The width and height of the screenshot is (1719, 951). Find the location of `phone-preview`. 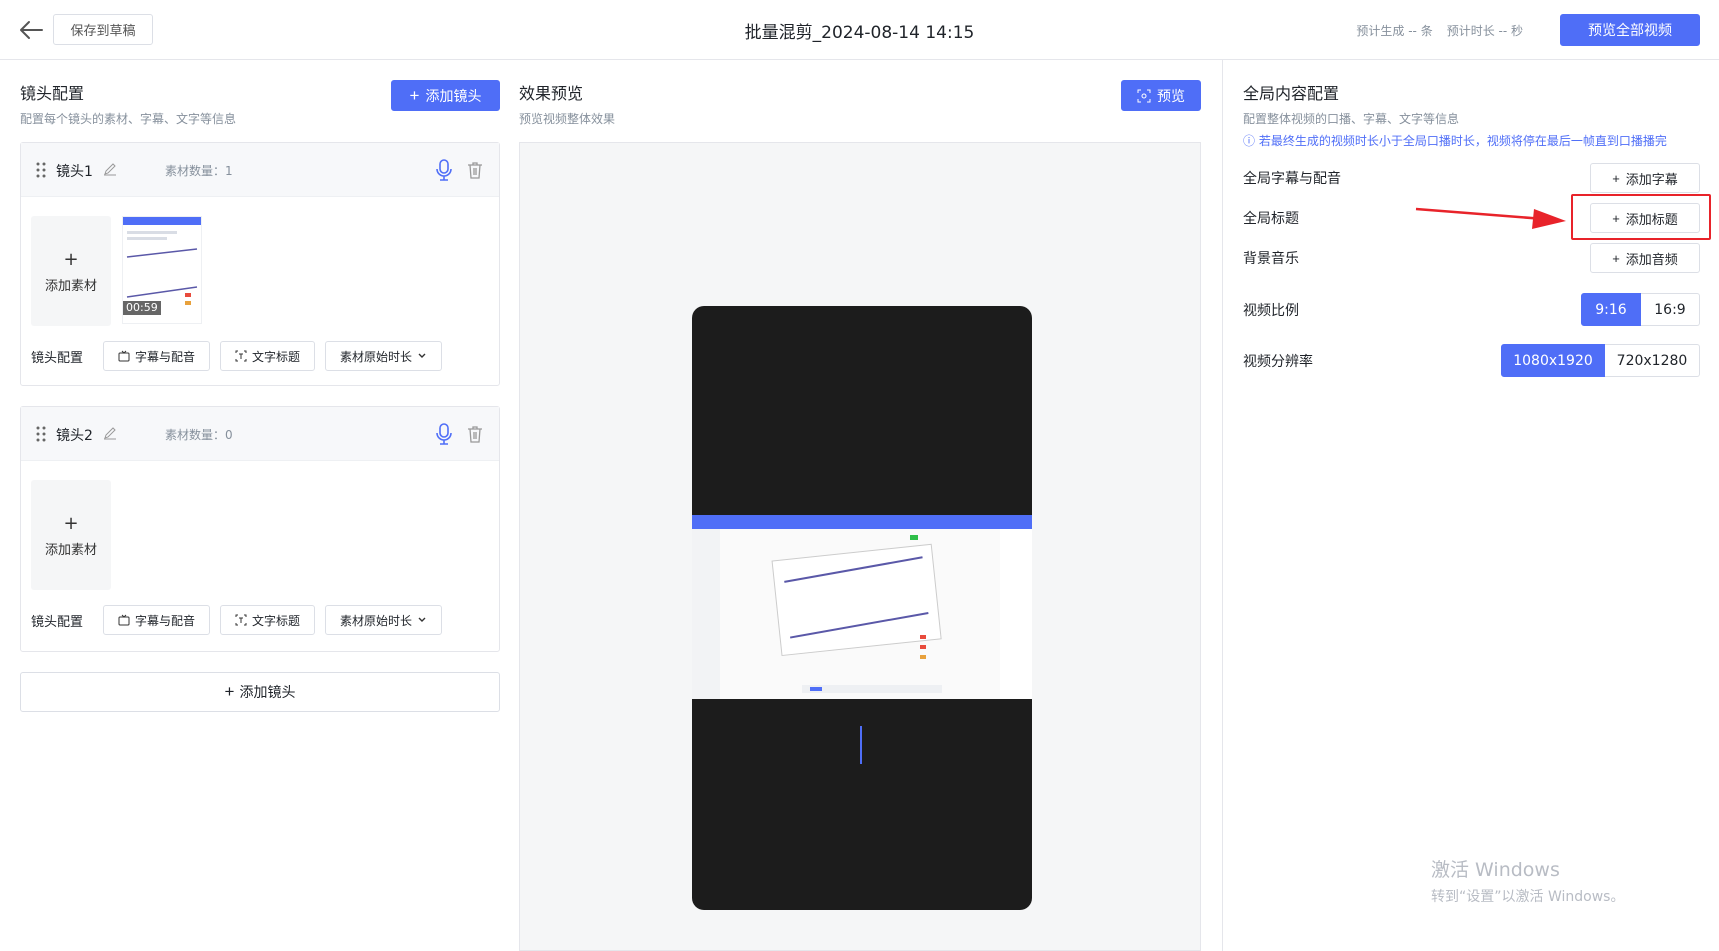

phone-preview is located at coordinates (862, 608).